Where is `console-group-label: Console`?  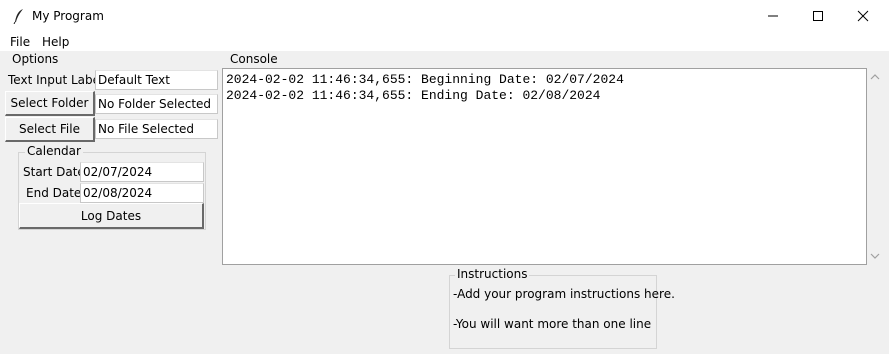 console-group-label: Console is located at coordinates (254, 59).